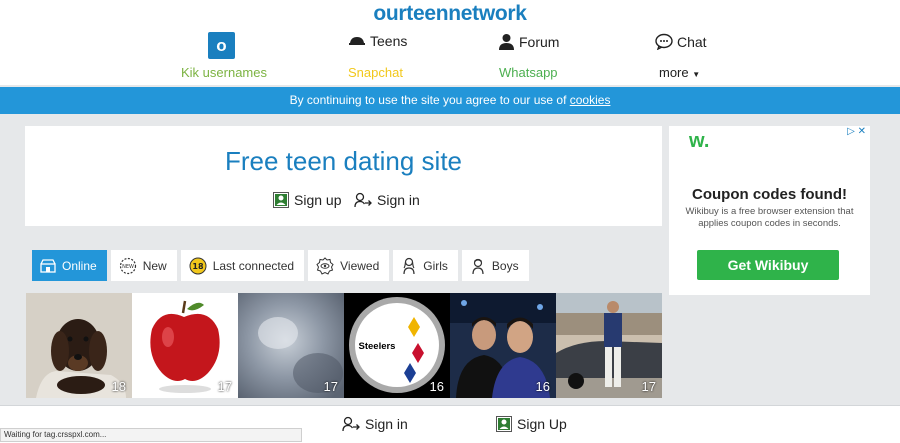 The height and width of the screenshot is (443, 900). I want to click on eye-badge-icon, so click(325, 265).